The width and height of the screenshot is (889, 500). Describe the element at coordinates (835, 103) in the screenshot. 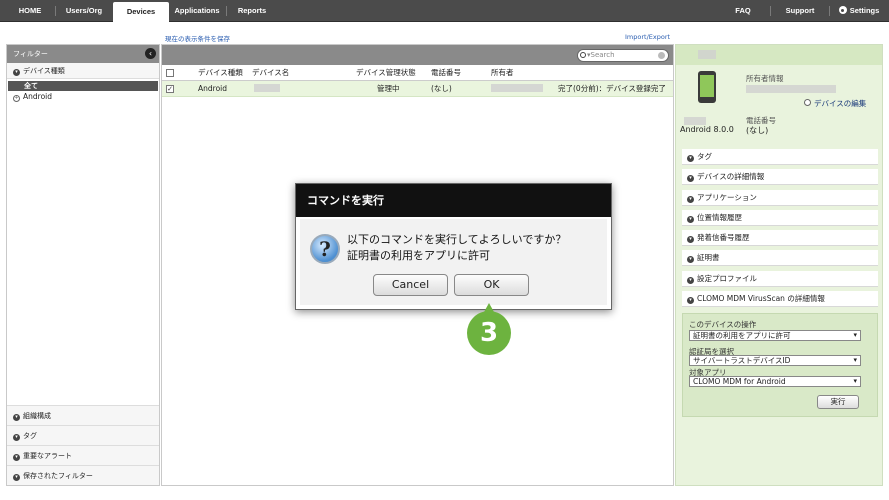

I see `edit-device-link: デバイスの編集` at that location.